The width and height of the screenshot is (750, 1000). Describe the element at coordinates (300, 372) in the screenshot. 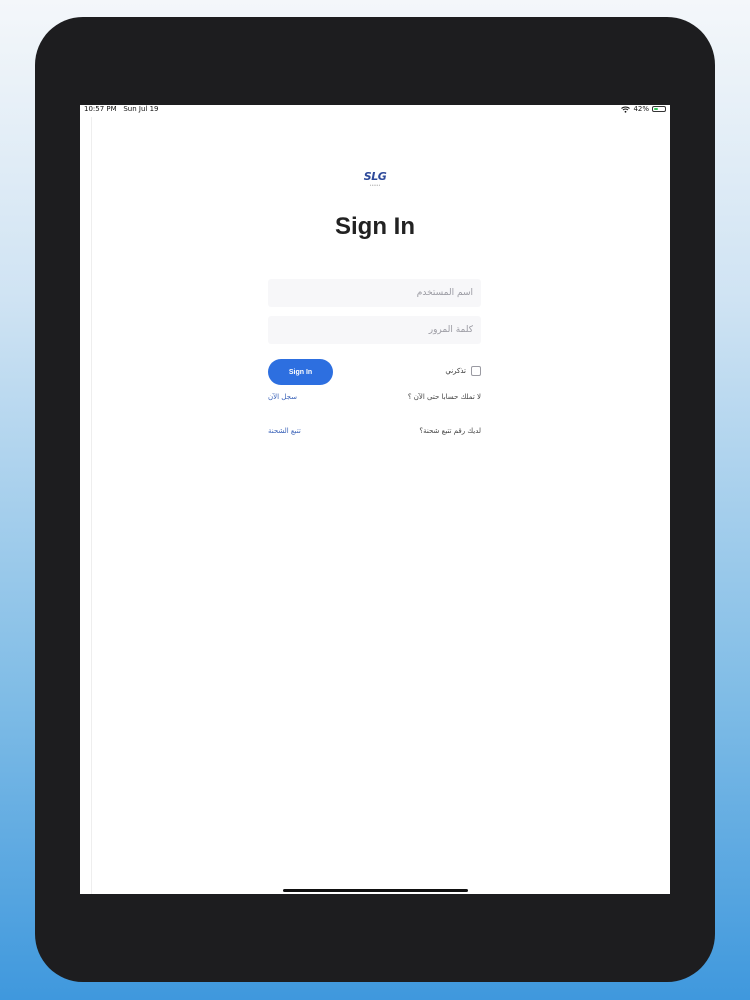

I see `sign-in-button: Sign In` at that location.